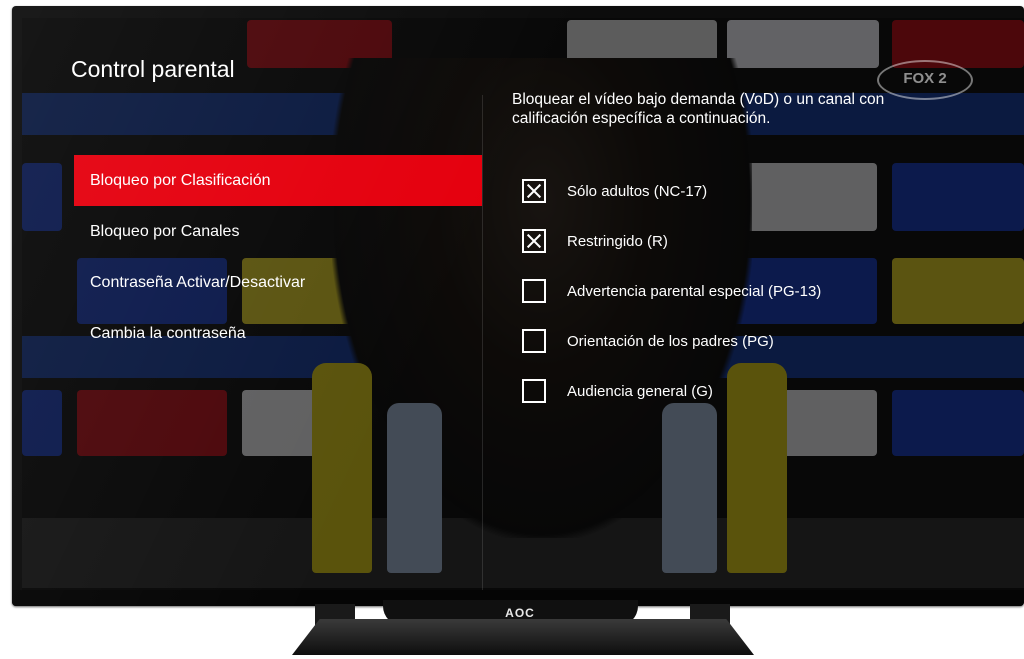 This screenshot has width=1024, height=659. What do you see at coordinates (520, 613) in the screenshot?
I see `brand-logo: AOC` at bounding box center [520, 613].